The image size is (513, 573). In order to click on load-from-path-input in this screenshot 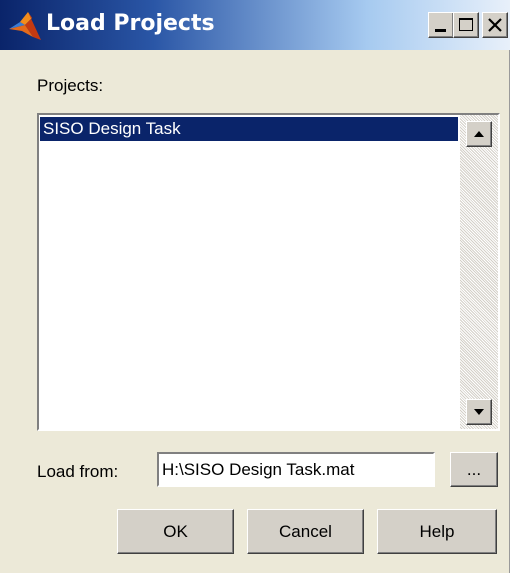, I will do `click(296, 469)`.